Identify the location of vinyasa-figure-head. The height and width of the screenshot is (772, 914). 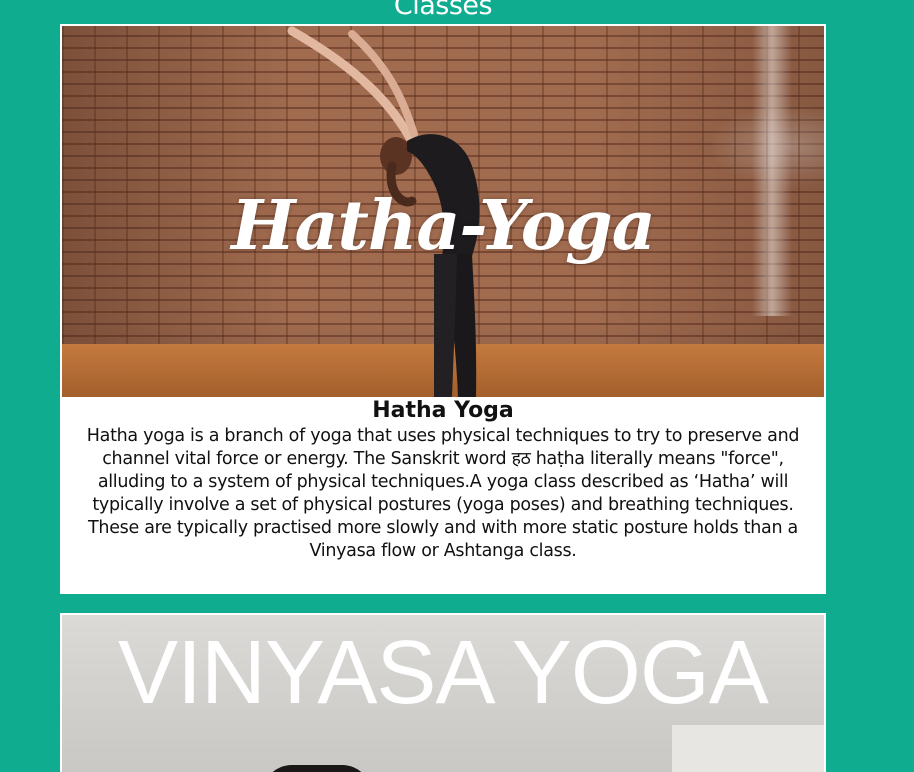
(317, 768).